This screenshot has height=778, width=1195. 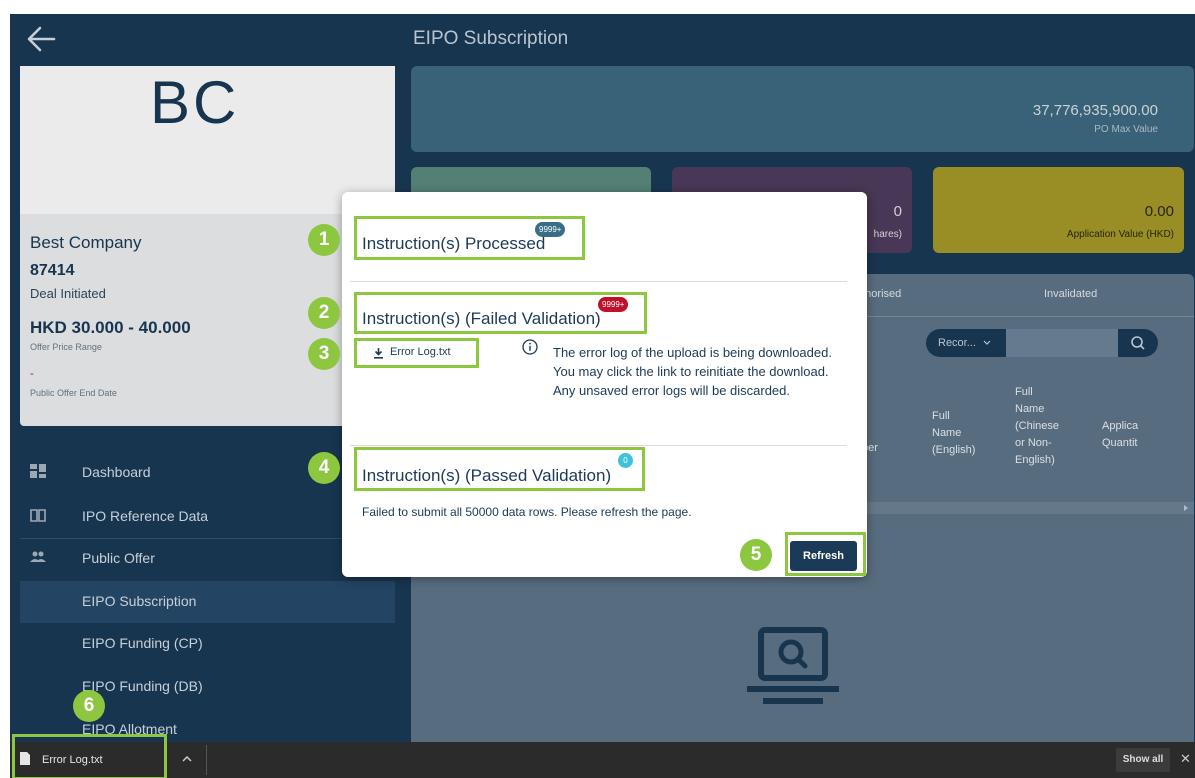 What do you see at coordinates (454, 243) in the screenshot?
I see `instructions-processed-title: Instruction(s) Processed` at bounding box center [454, 243].